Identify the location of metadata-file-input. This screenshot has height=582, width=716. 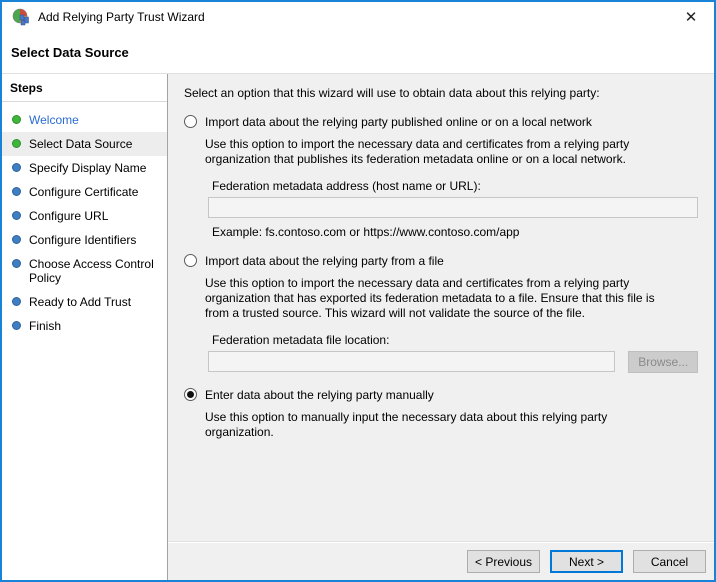
(412, 361).